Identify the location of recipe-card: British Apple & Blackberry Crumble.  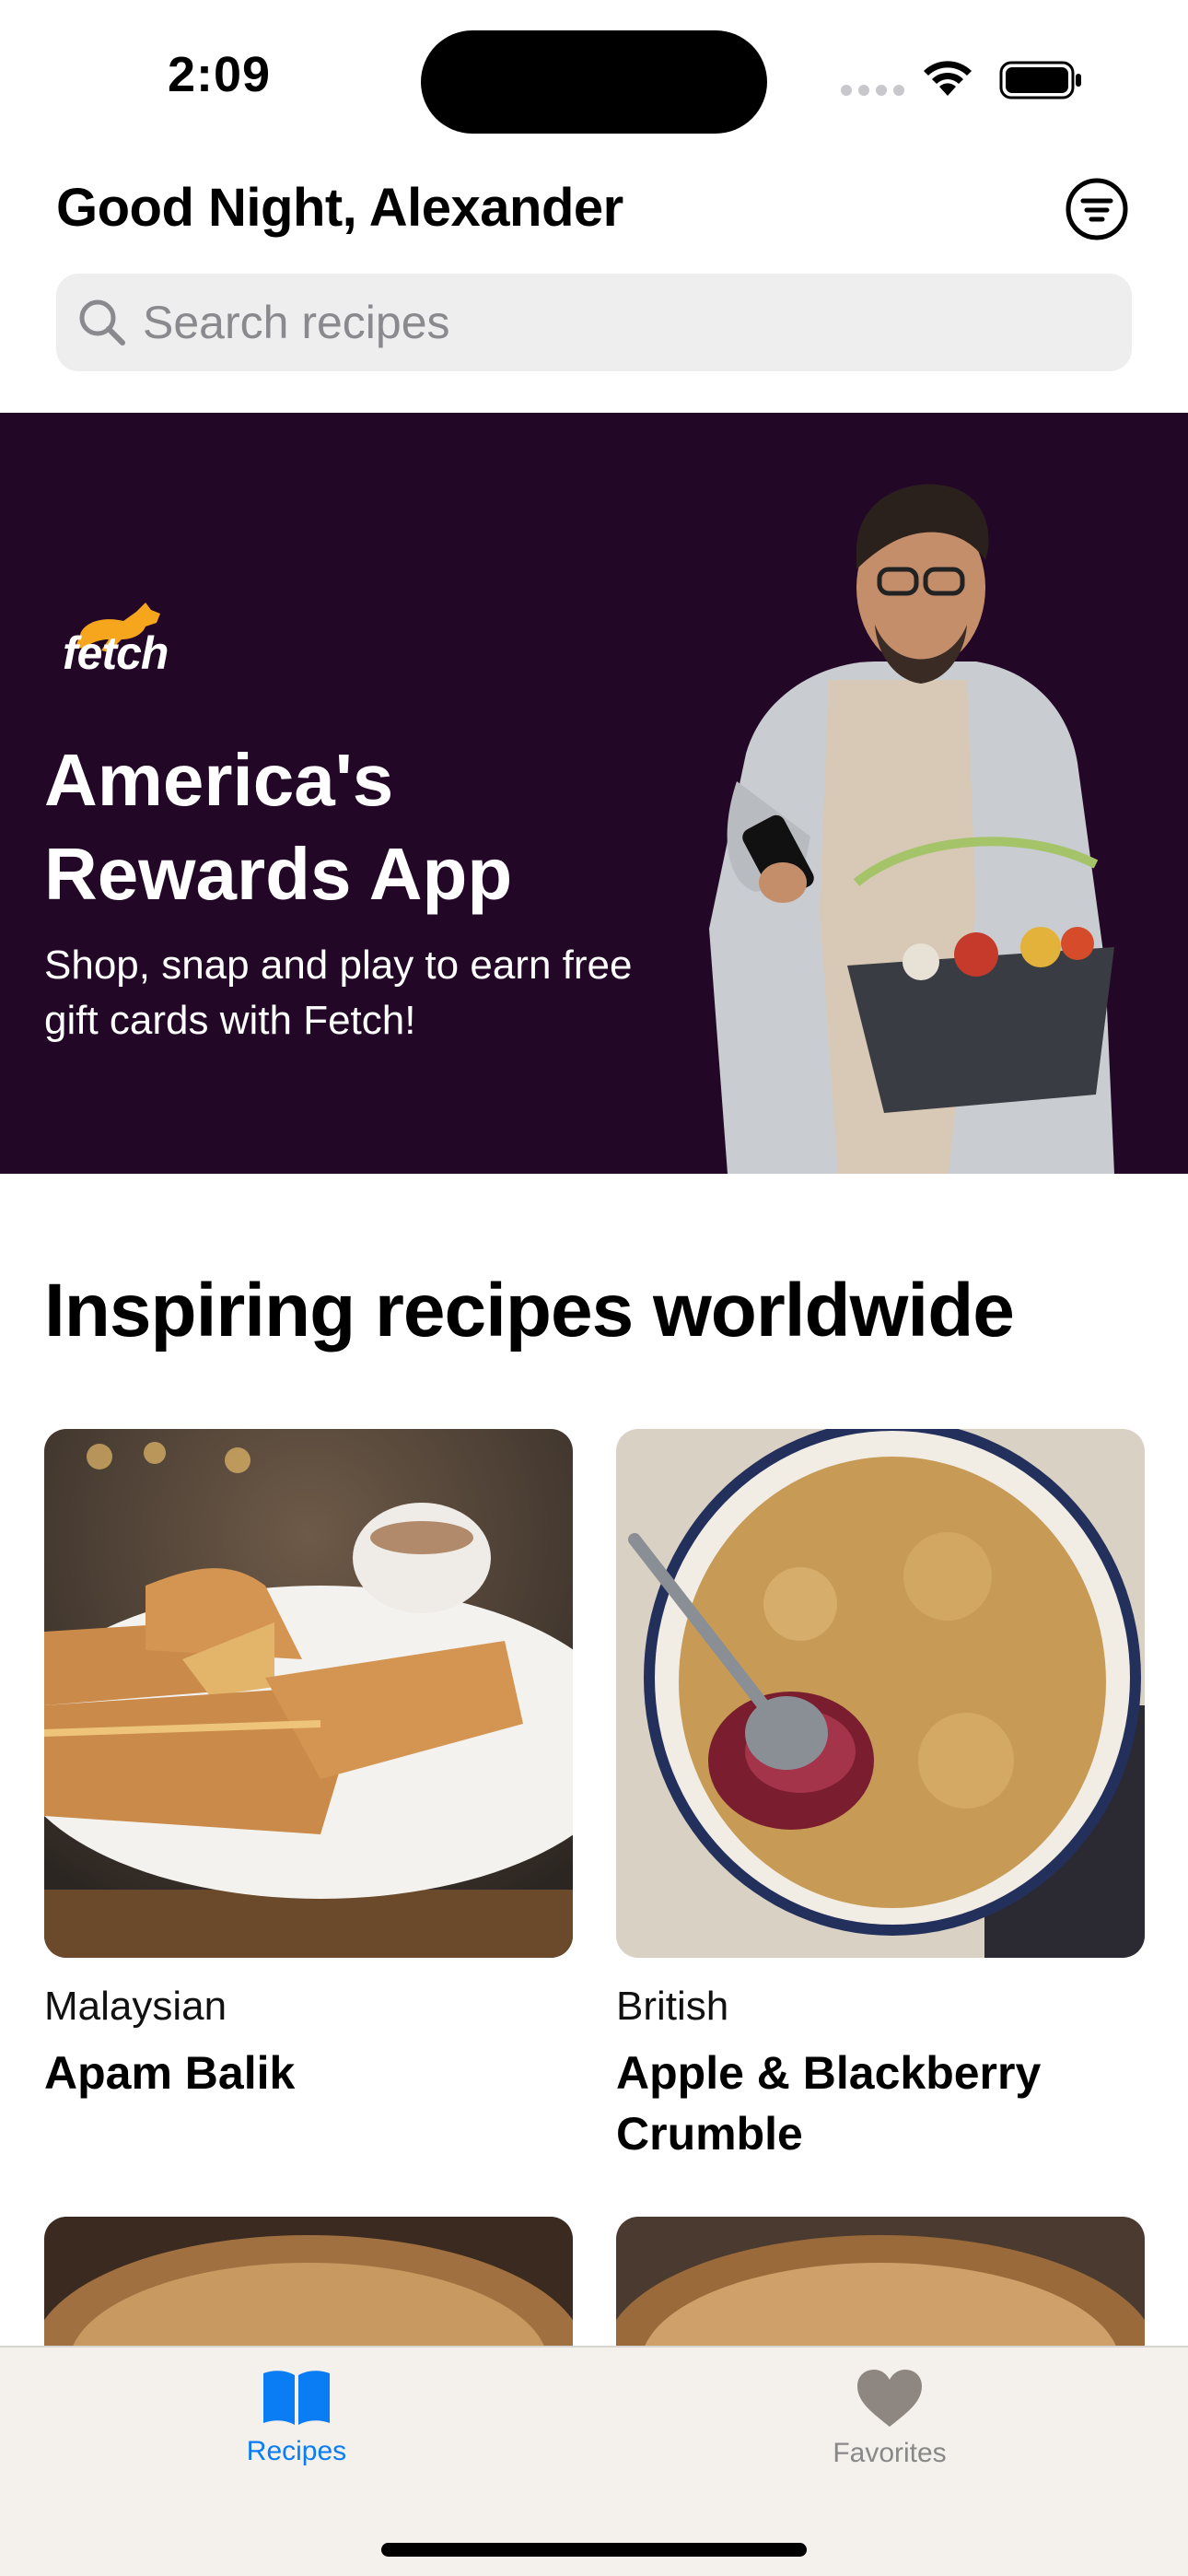
(880, 1796).